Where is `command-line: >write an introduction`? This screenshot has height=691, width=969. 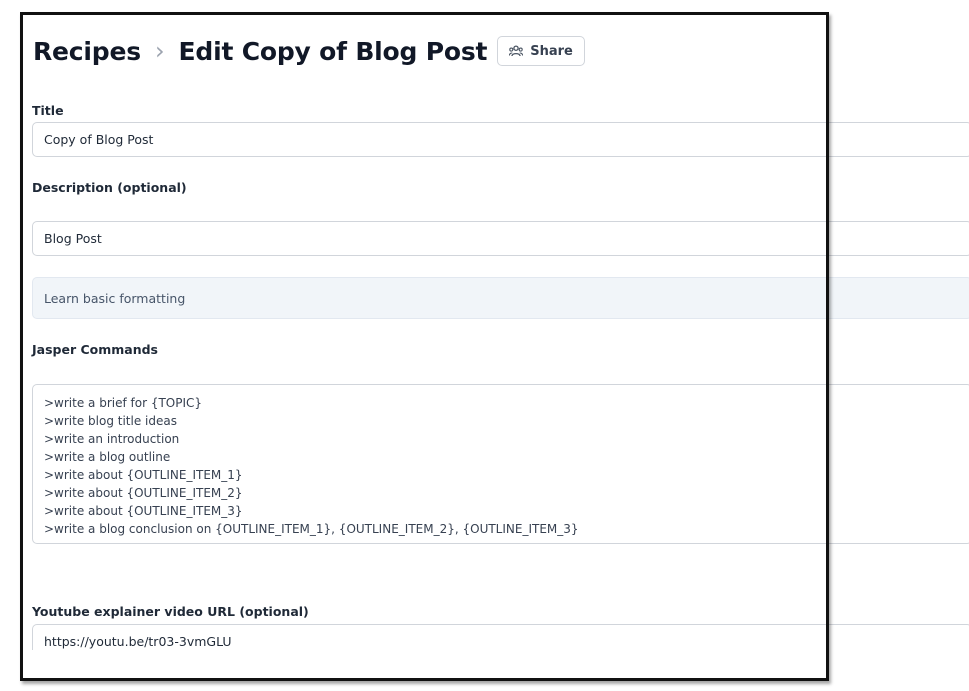 command-line: >write an introduction is located at coordinates (112, 439).